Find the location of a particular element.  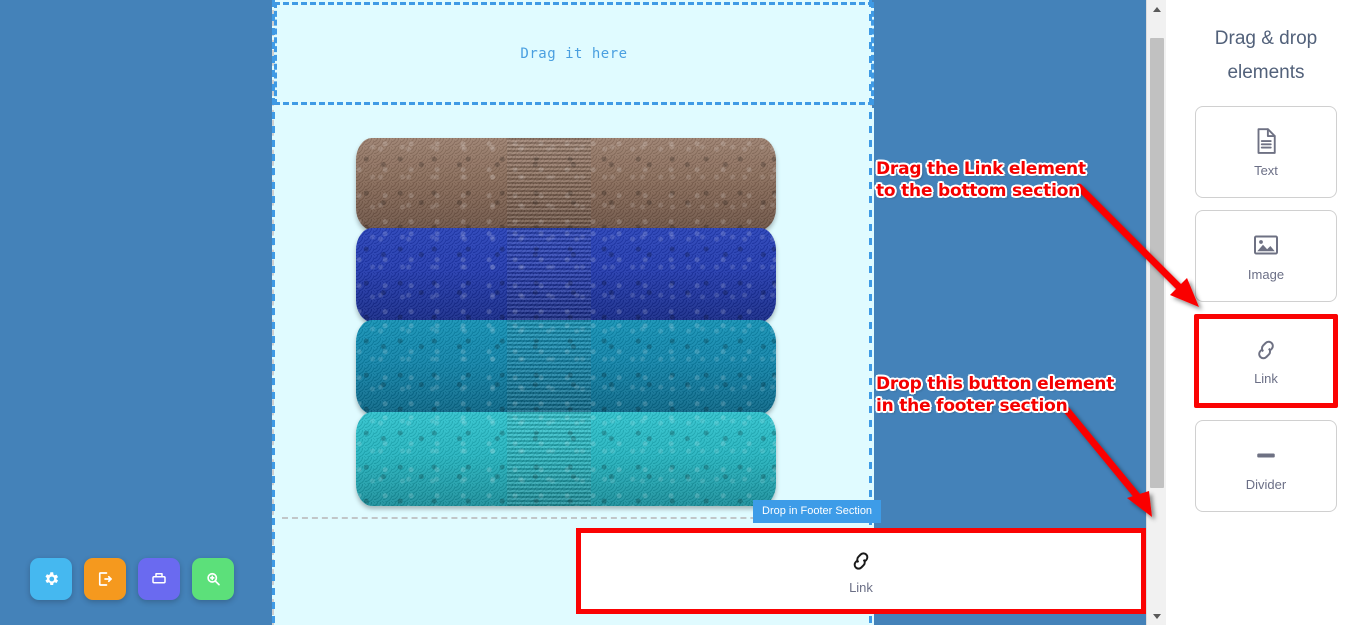

element-card-text: Text is located at coordinates (1266, 152).